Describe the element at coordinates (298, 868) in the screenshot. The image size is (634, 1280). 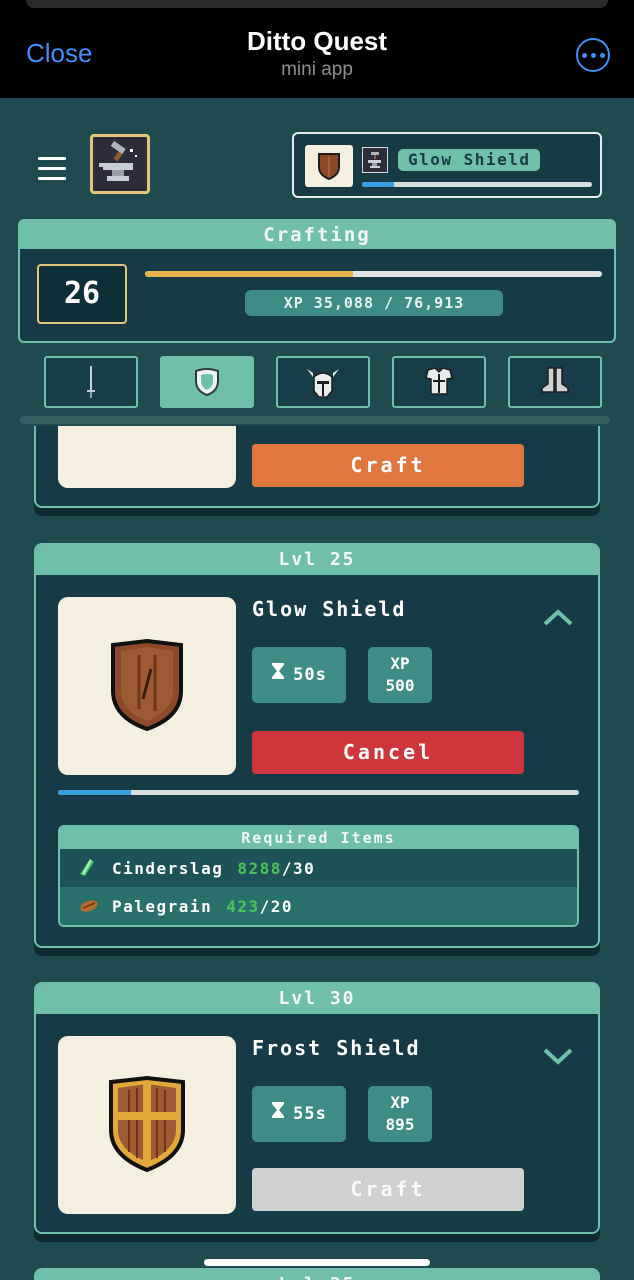
I see `item-needed: /30` at that location.